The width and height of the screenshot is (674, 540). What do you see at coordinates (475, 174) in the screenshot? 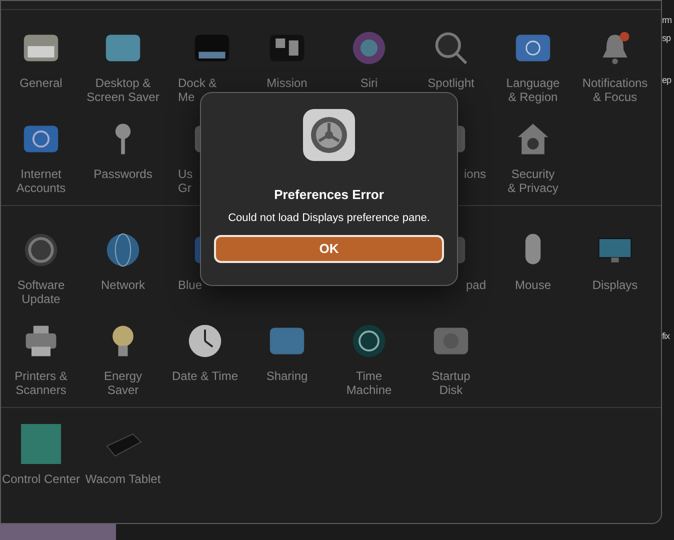
I see `pane-label: ions` at bounding box center [475, 174].